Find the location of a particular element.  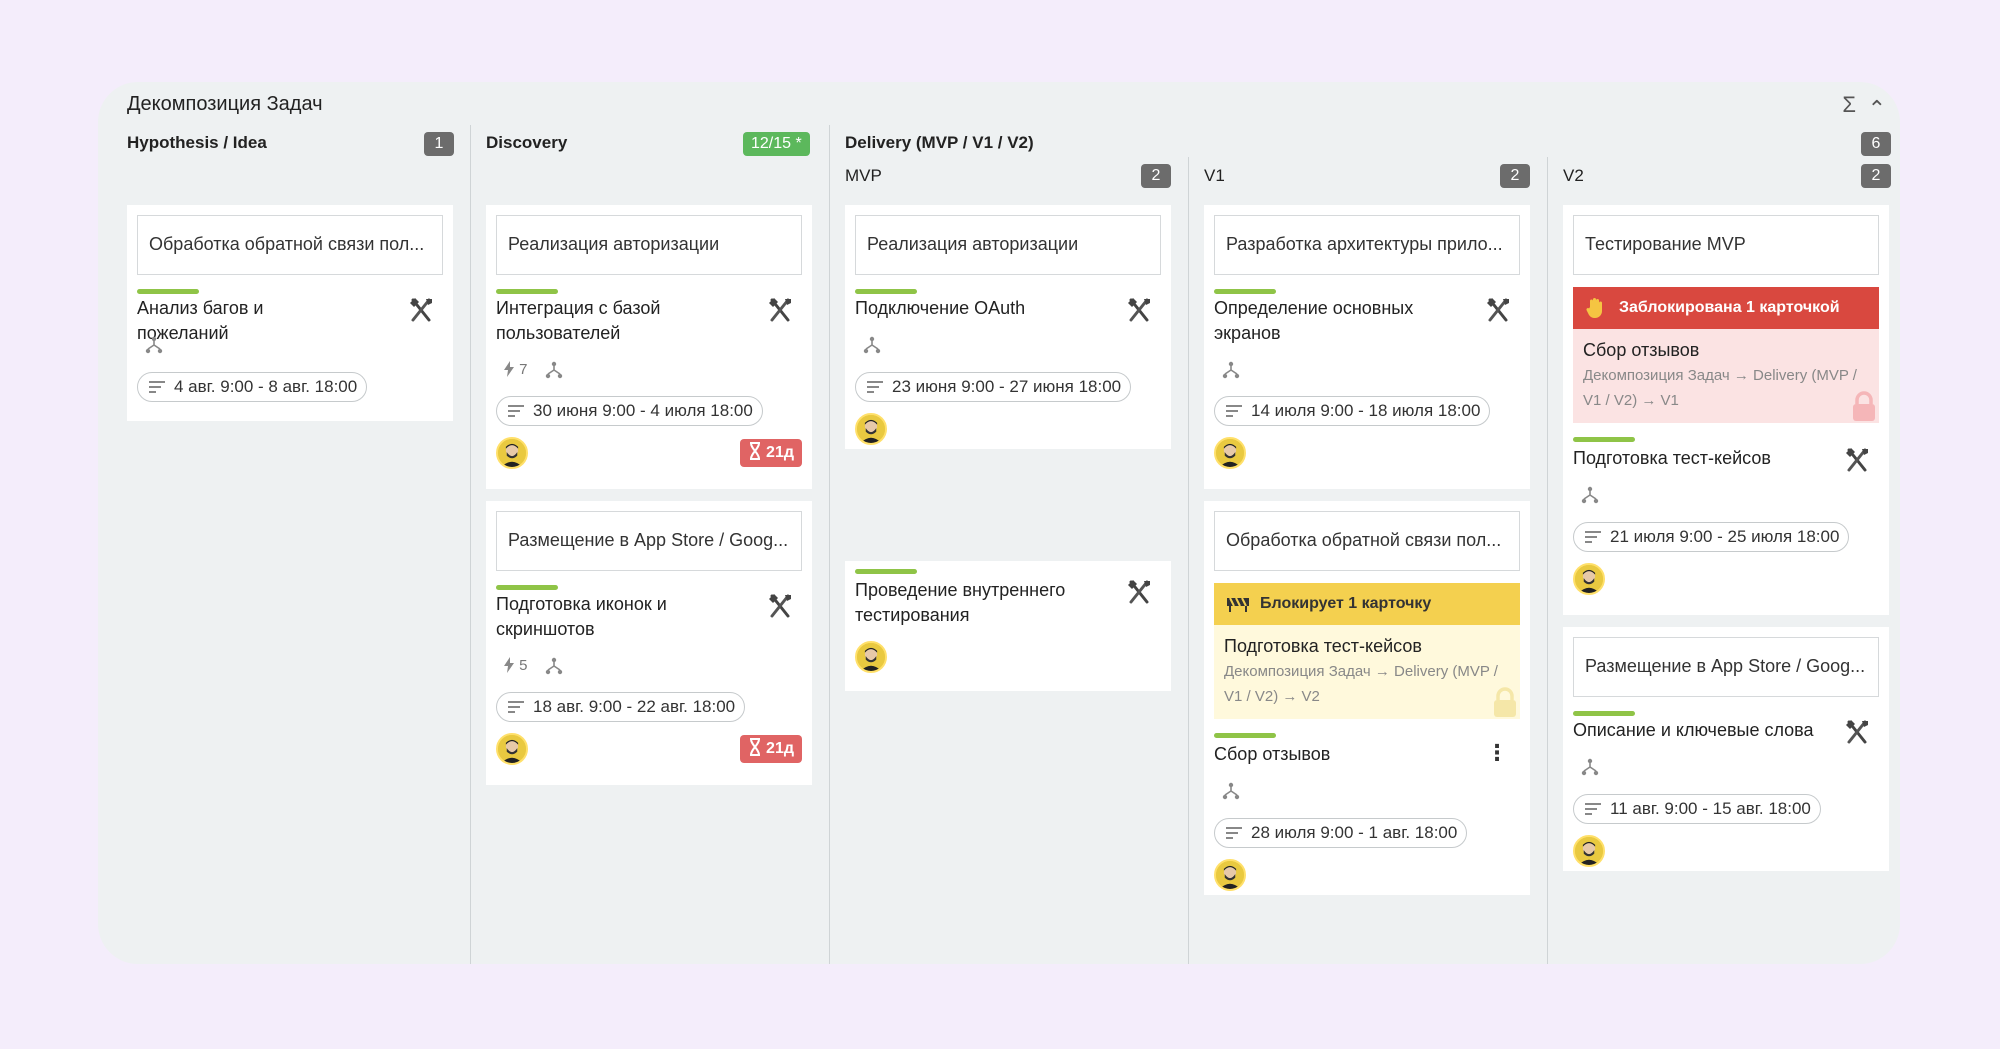

blocked-banner: Заблокирована 1 карточкой is located at coordinates (1726, 308).